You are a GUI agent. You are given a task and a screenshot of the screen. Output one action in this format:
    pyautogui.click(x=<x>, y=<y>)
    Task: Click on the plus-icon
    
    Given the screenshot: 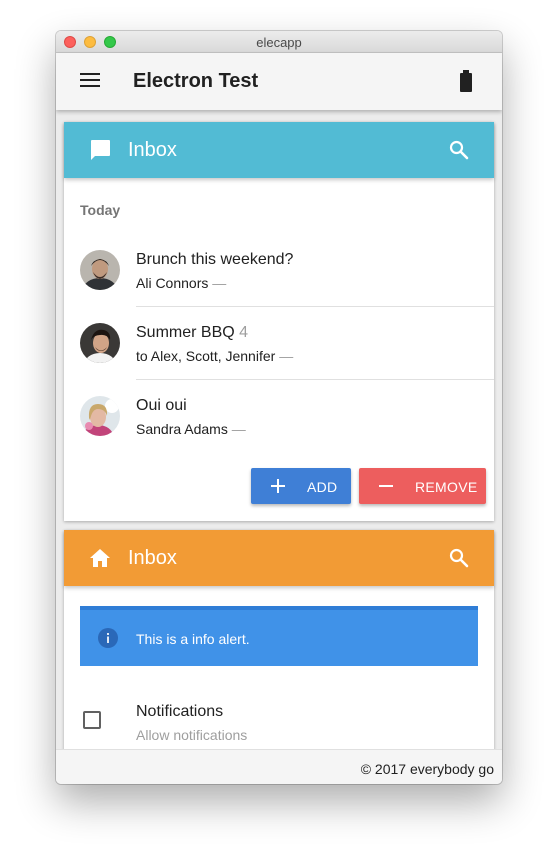 What is the action you would take?
    pyautogui.click(x=278, y=486)
    